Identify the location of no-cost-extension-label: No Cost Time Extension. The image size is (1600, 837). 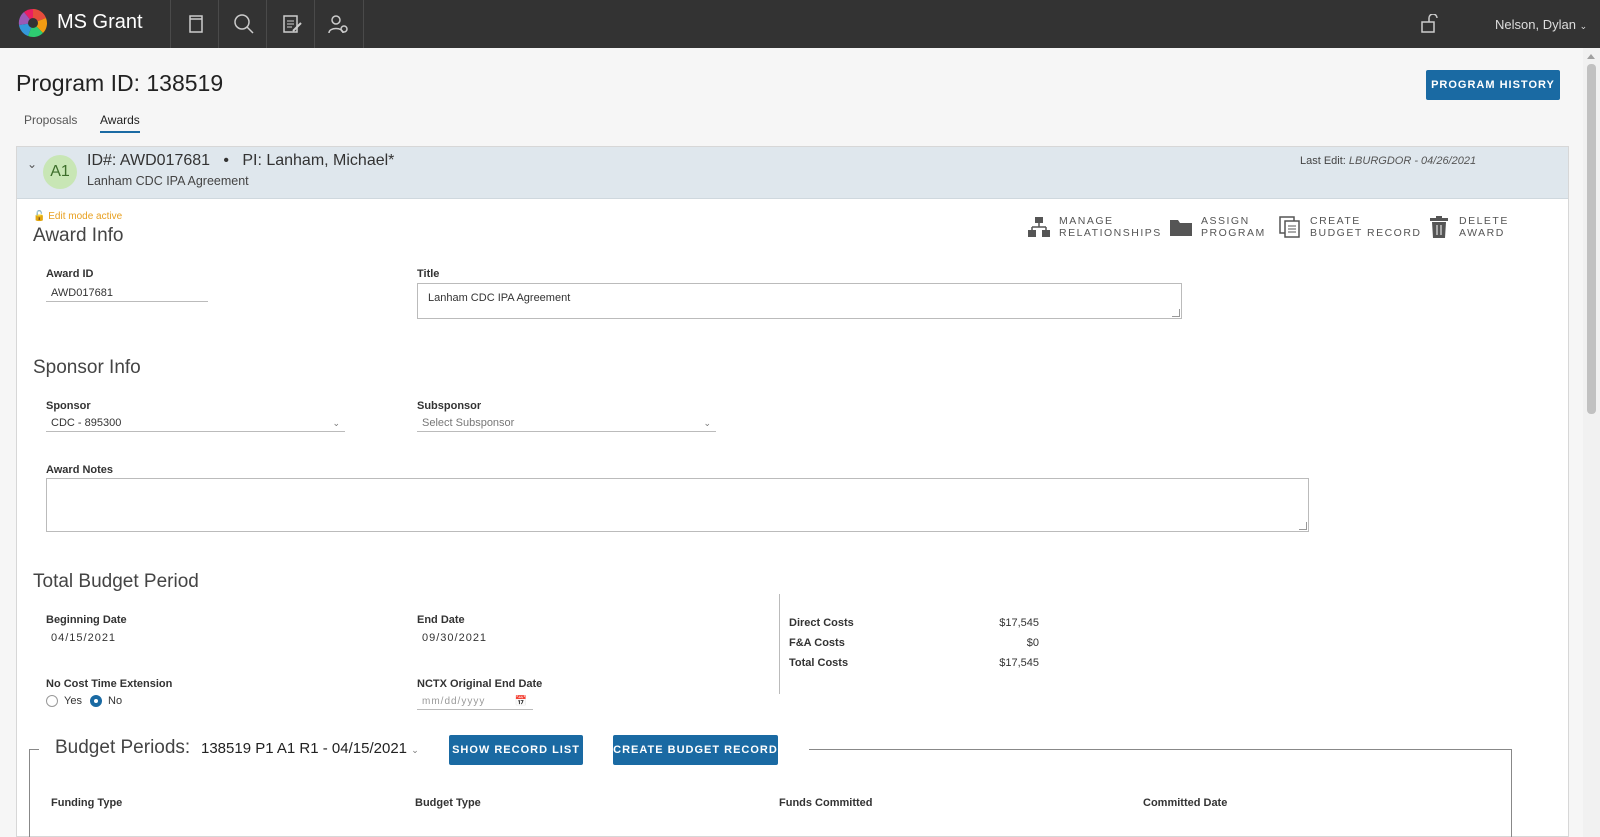
(109, 684).